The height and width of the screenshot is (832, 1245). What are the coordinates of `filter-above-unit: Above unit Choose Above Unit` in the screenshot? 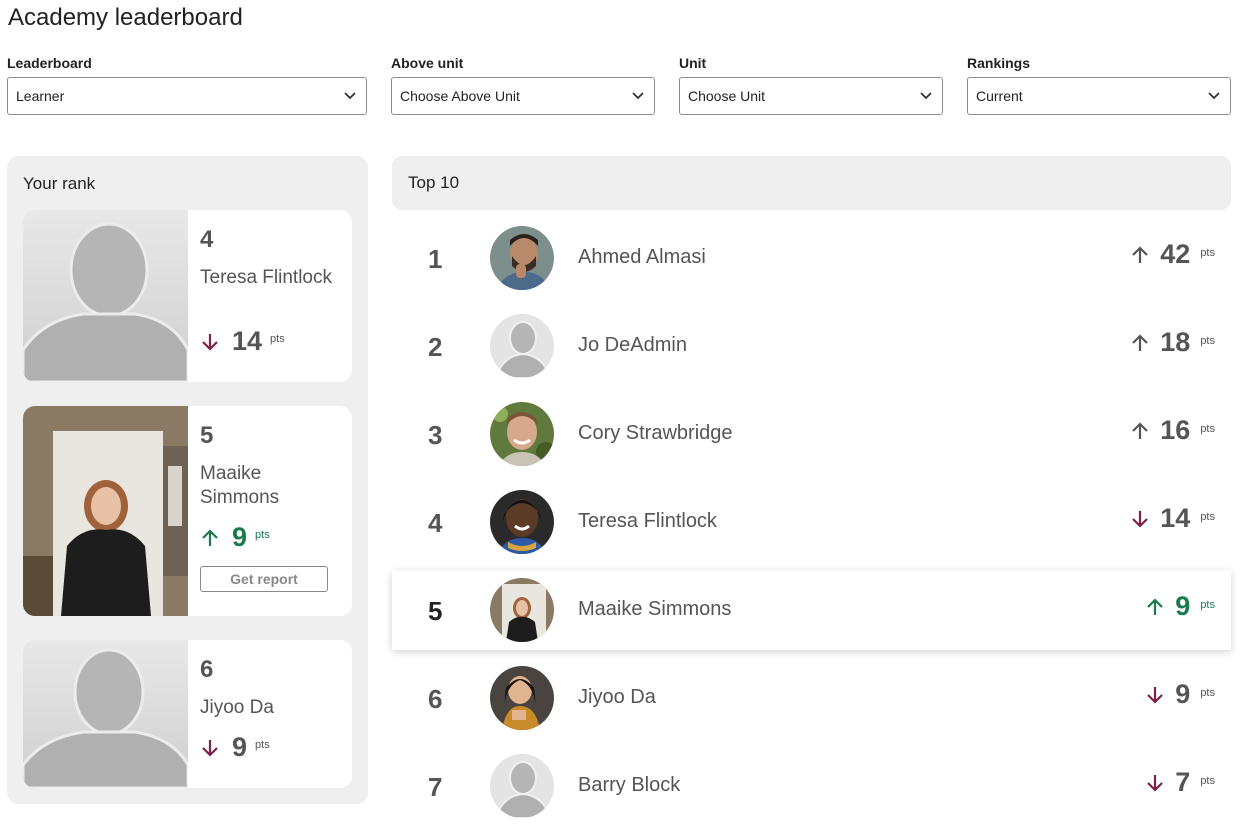 It's located at (523, 85).